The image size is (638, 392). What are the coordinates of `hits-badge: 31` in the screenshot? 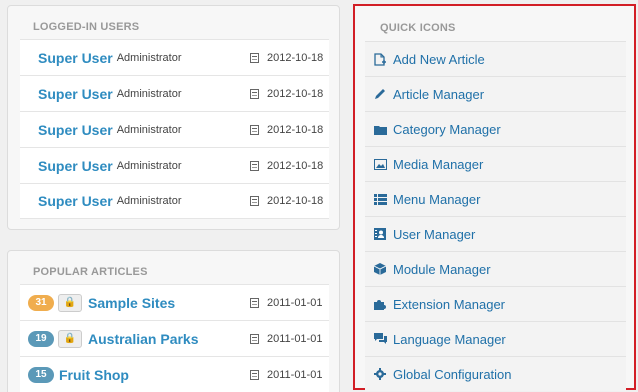 It's located at (41, 302).